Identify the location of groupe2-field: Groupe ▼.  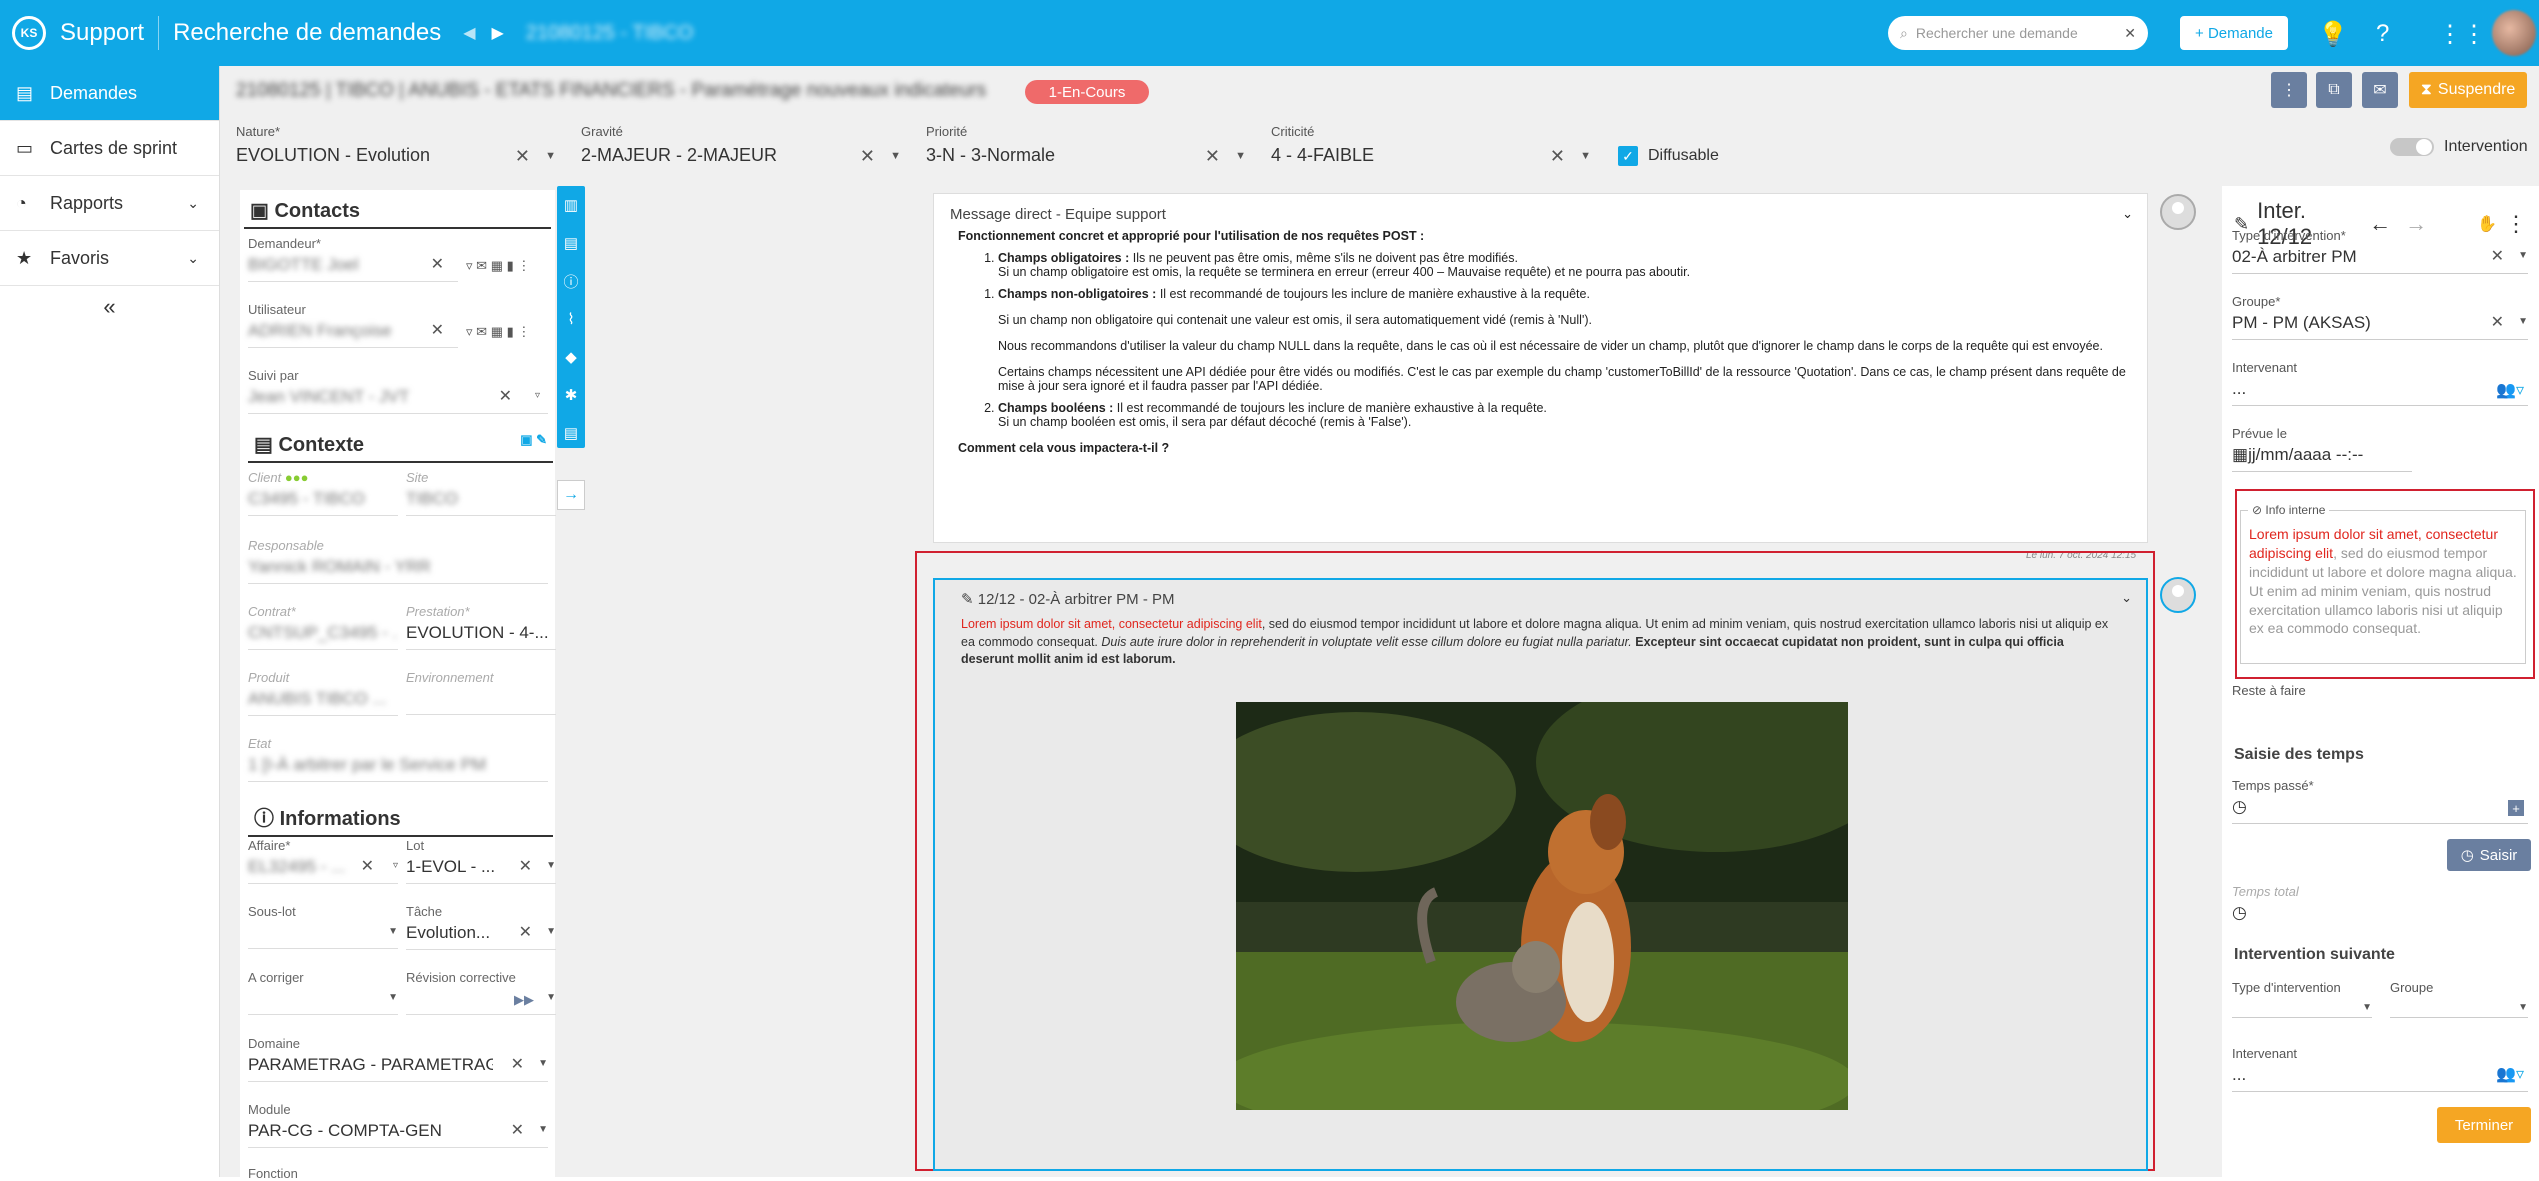
(2459, 999).